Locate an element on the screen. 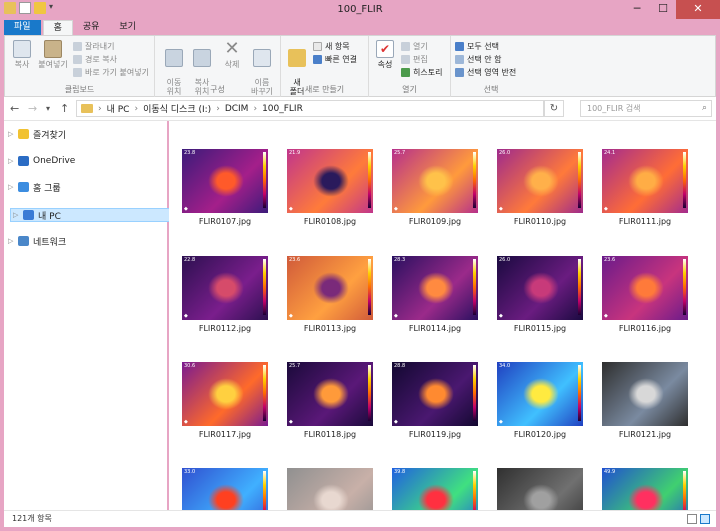  status-bar: 121개 항목 is located at coordinates (360, 518).